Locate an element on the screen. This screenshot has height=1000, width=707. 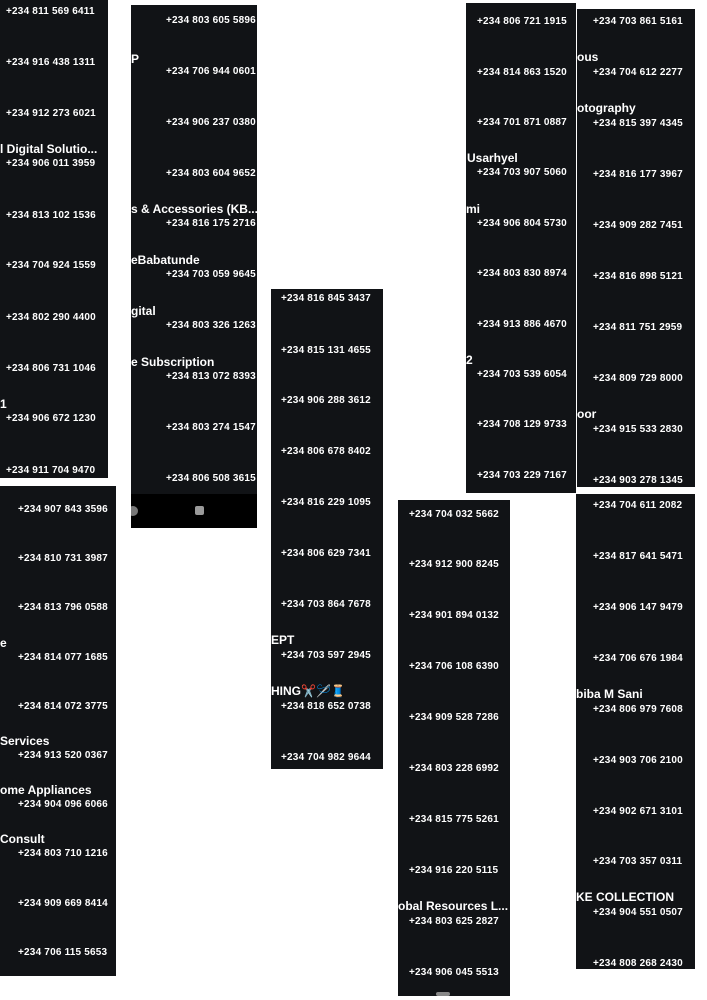
contact-phone: +234 803 326 1263 is located at coordinates (211, 325).